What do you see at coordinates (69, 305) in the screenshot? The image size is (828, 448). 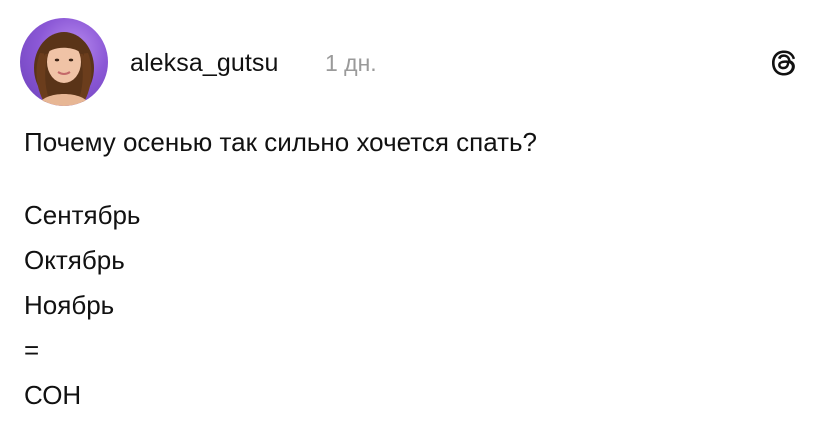 I see `body-line-november: Ноябрь` at bounding box center [69, 305].